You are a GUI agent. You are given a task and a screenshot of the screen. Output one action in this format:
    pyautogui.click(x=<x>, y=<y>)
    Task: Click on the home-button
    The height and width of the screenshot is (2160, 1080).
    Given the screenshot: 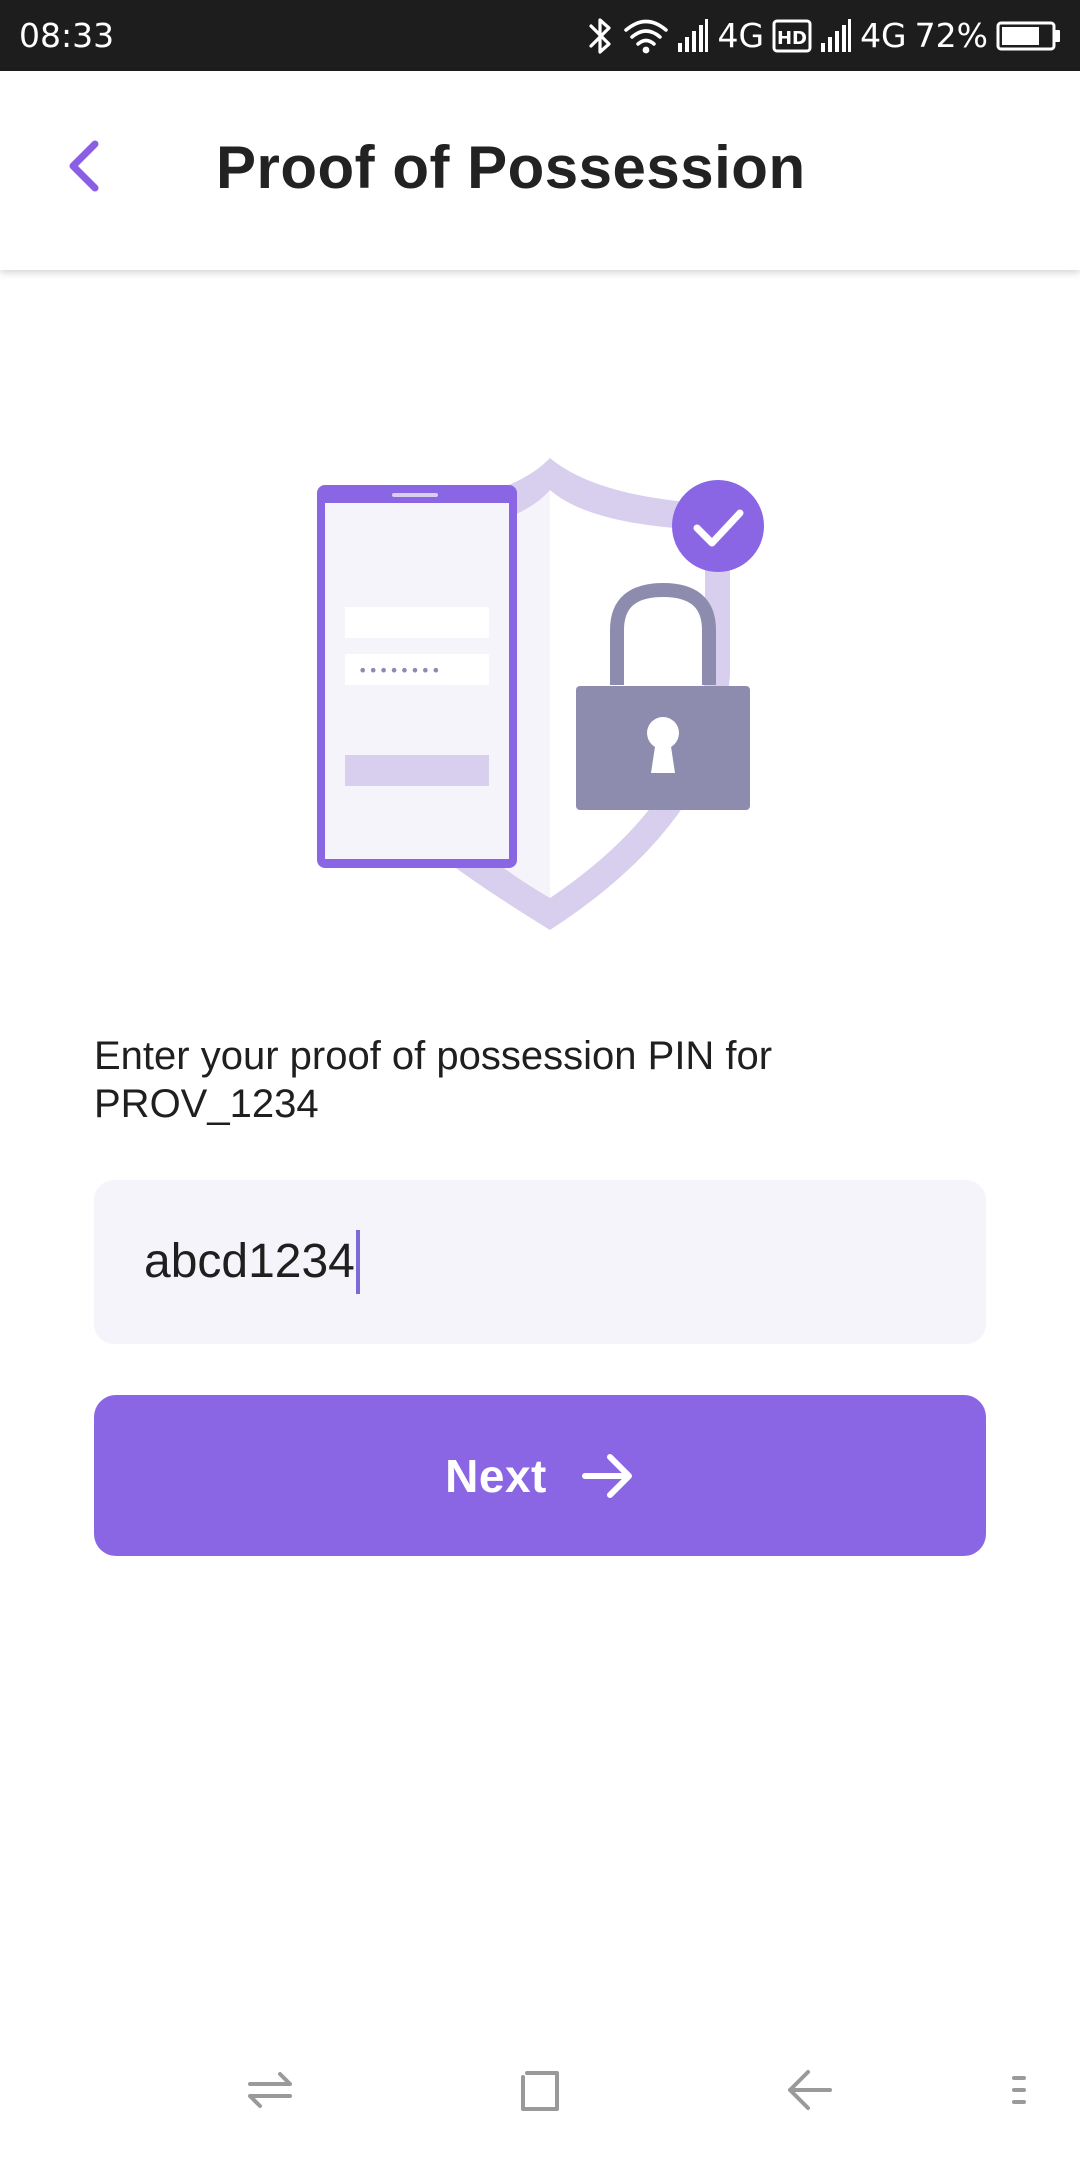 What is the action you would take?
    pyautogui.click(x=540, y=2090)
    